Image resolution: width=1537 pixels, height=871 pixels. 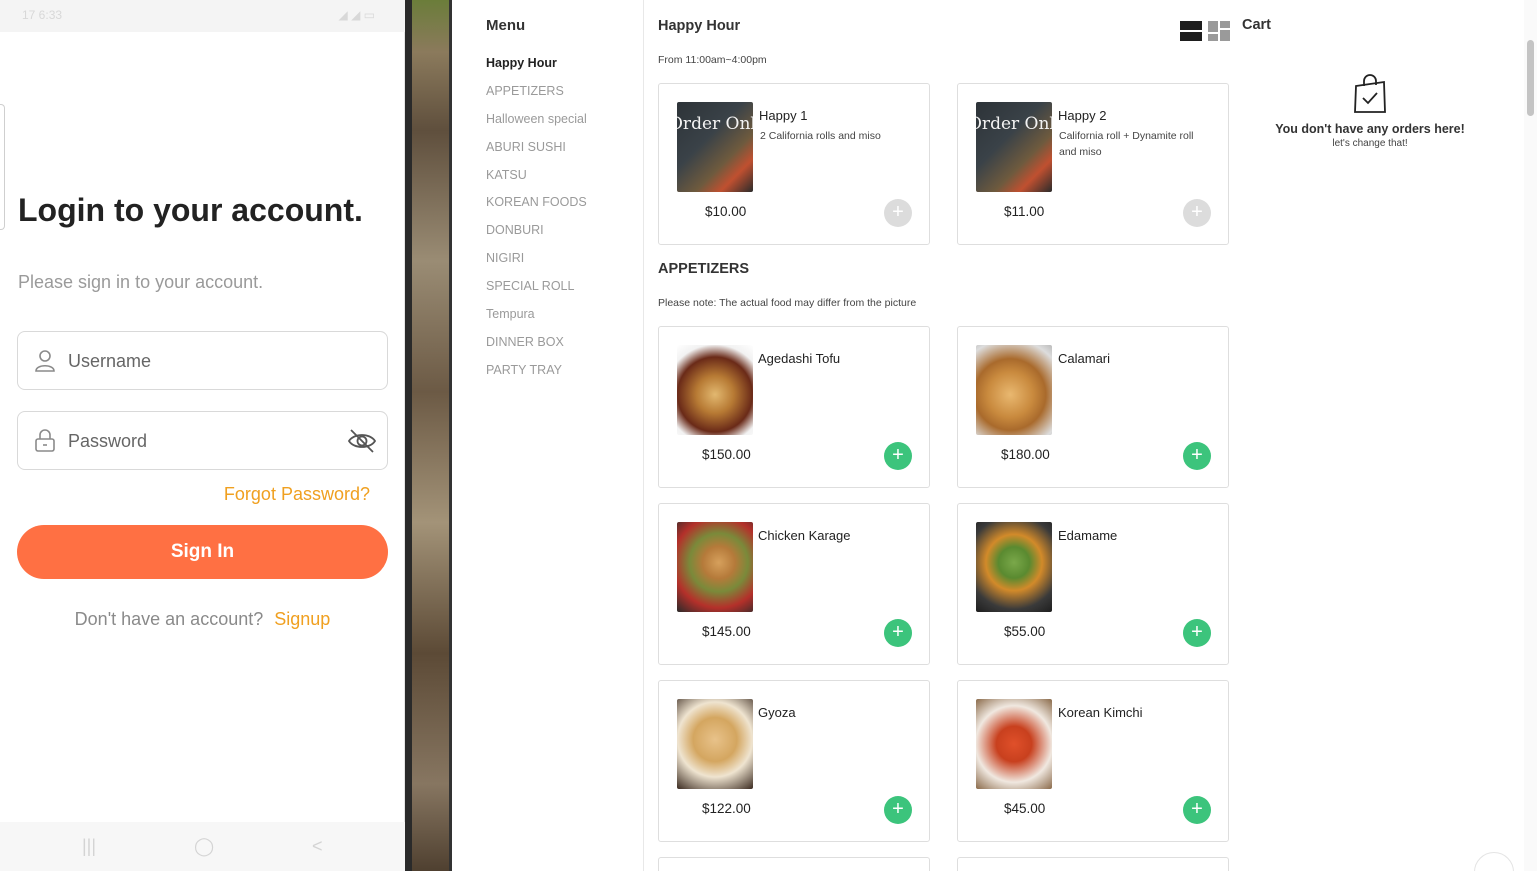 I want to click on food-image-gyoza, so click(x=715, y=744).